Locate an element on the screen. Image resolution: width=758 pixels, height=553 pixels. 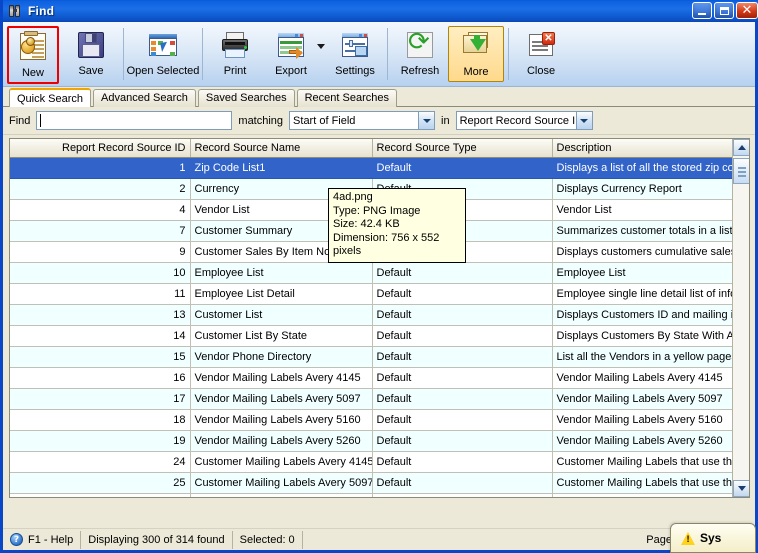
cell-record-source-name: Vendor Mailing Labels Avery 4145 is located at coordinates (281, 378).